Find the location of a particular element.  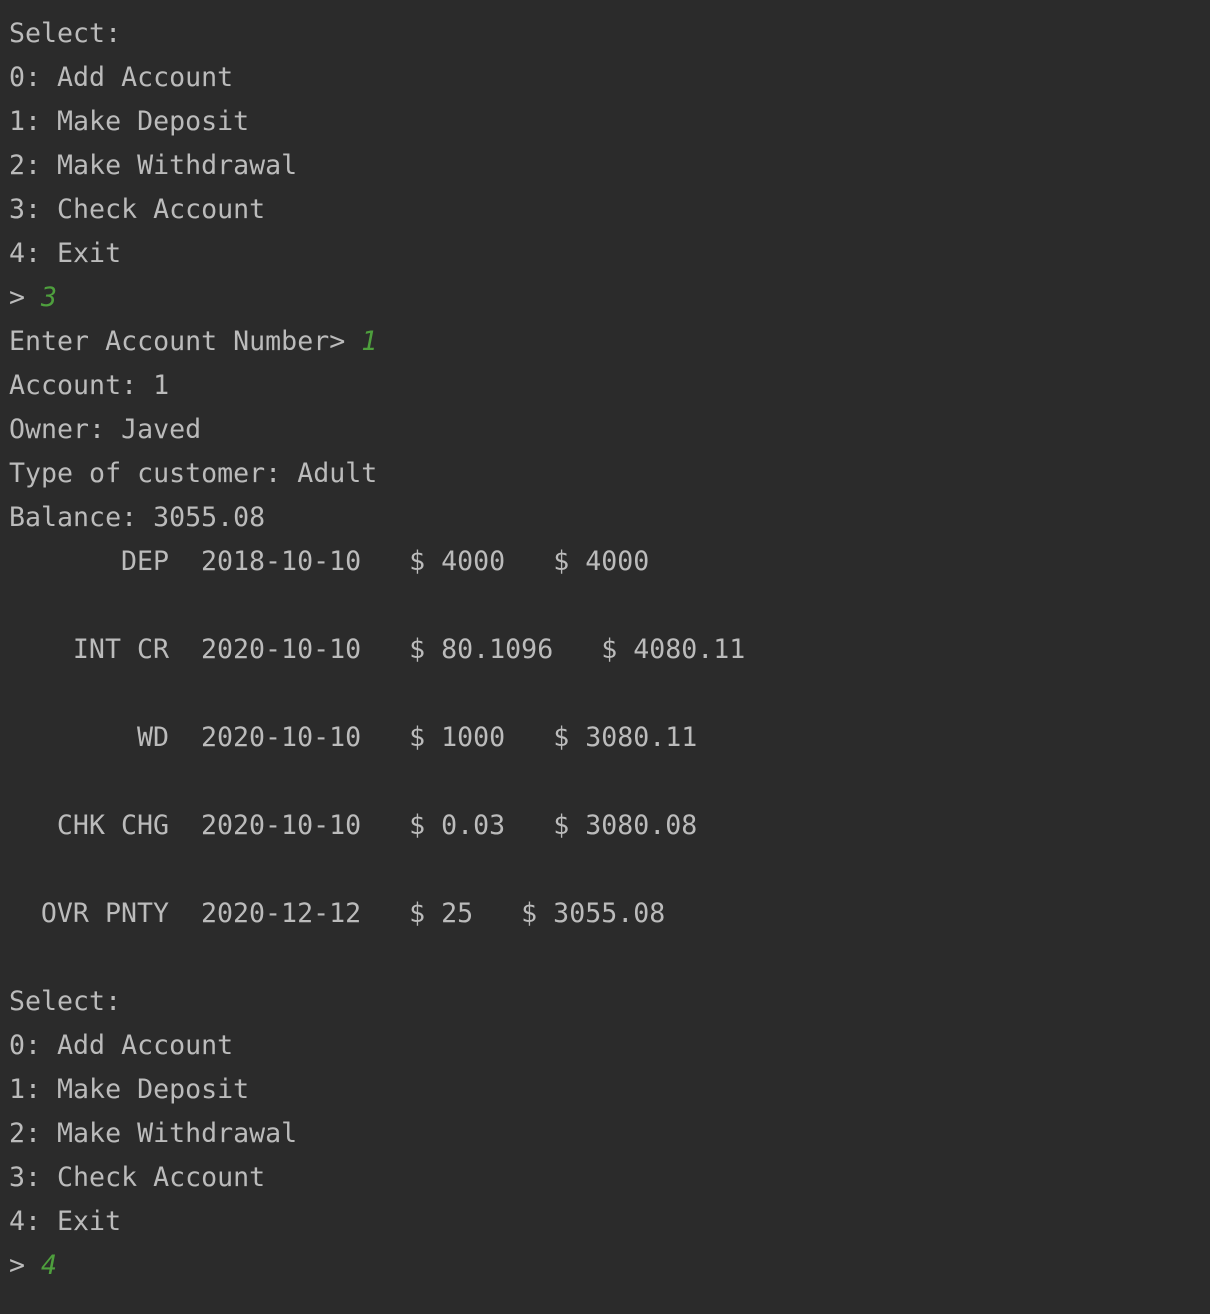

transaction-type: WD is located at coordinates (152, 737).